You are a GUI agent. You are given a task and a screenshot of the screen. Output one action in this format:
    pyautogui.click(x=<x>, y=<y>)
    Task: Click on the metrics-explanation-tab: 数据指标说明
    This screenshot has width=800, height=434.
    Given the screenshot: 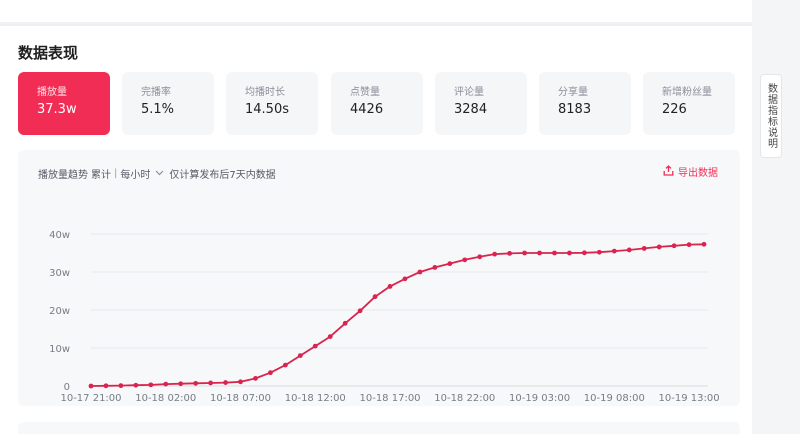 What is the action you would take?
    pyautogui.click(x=771, y=116)
    